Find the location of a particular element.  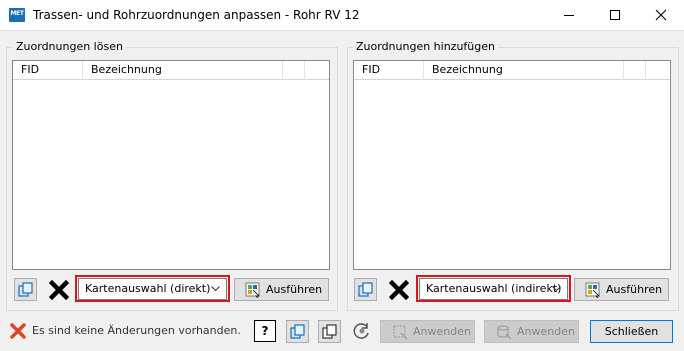

left-execute-button: Ausführen is located at coordinates (281, 289).